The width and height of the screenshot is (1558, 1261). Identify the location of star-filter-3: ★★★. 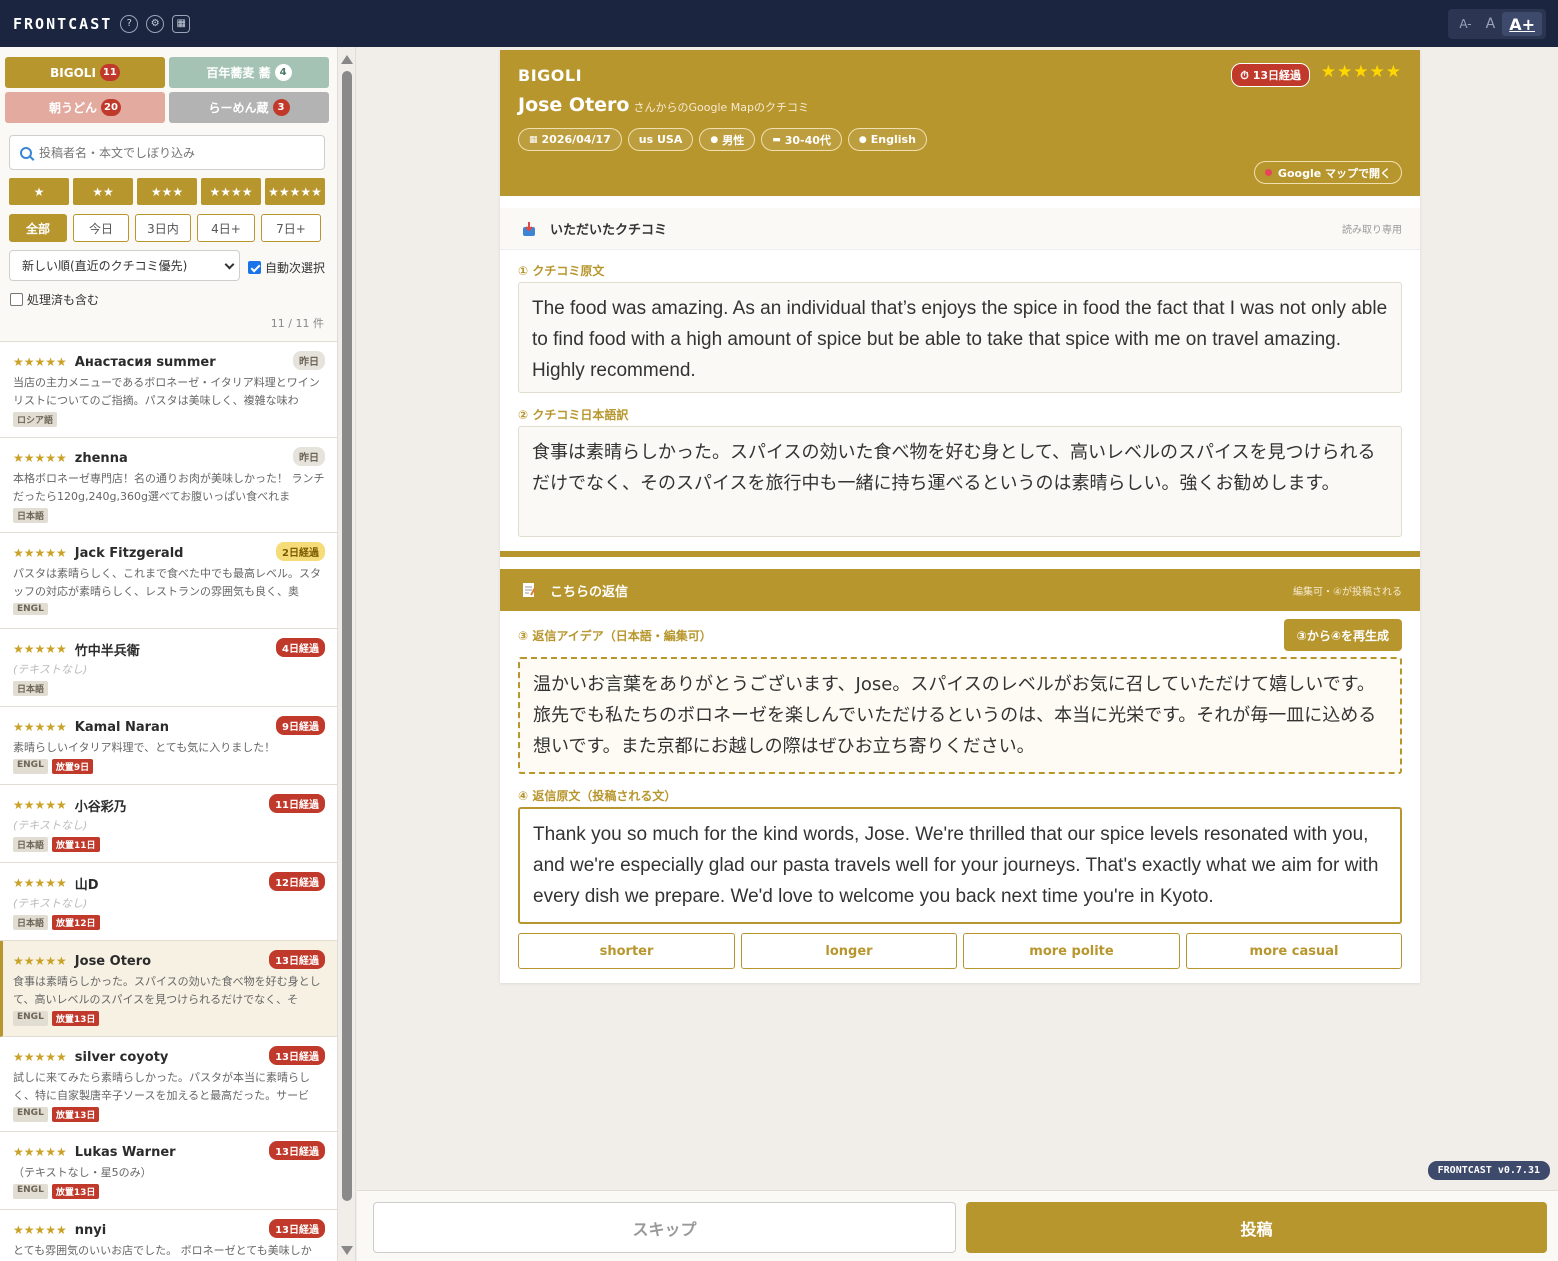
(167, 191).